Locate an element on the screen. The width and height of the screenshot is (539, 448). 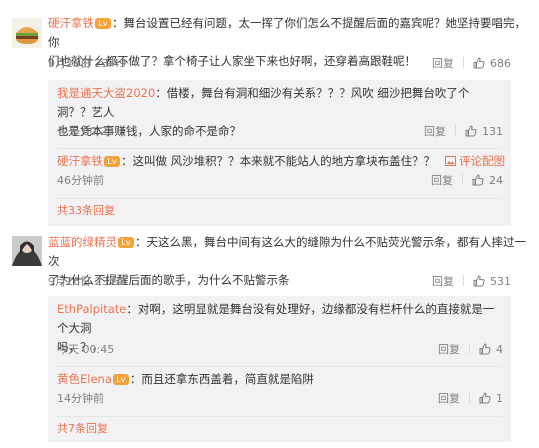
user-photo-avatar-icon is located at coordinates (27, 251).